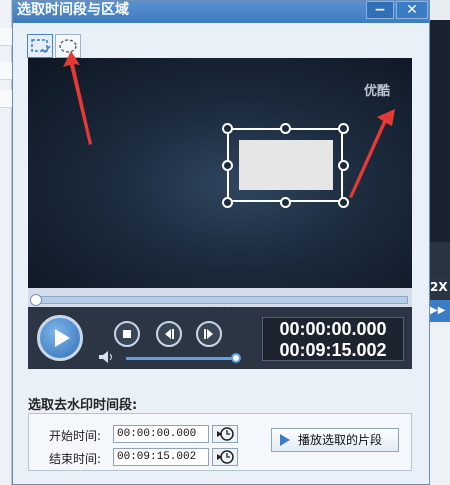 This screenshot has height=485, width=450. What do you see at coordinates (36, 300) in the screenshot?
I see `timeline-knob` at bounding box center [36, 300].